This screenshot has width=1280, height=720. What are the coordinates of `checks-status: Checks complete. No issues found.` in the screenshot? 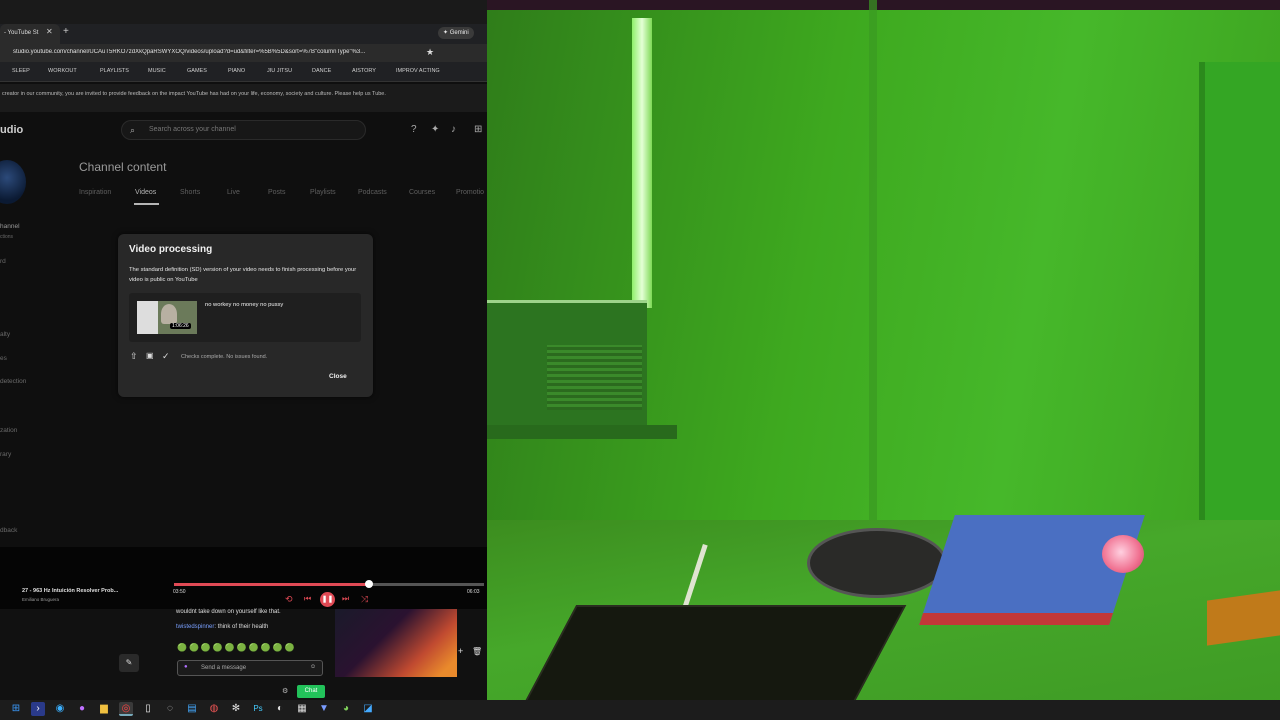 It's located at (224, 357).